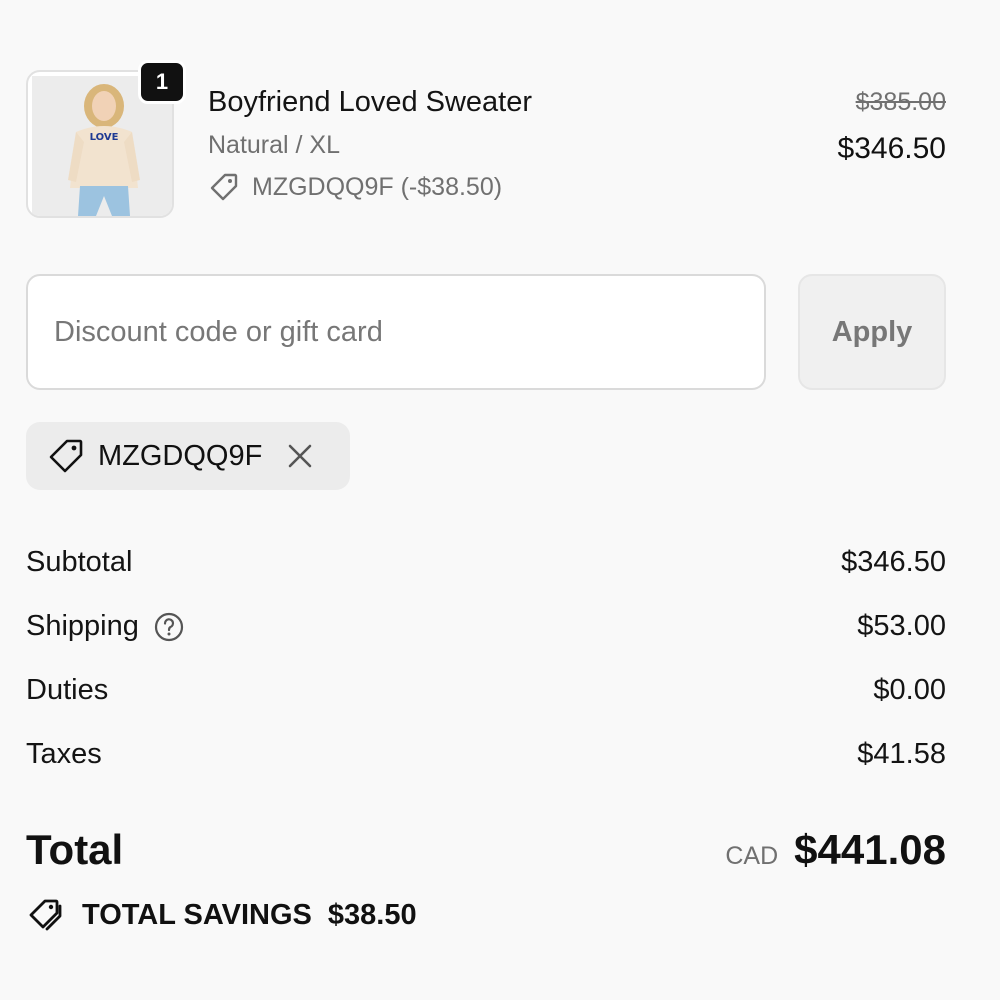 This screenshot has height=1000, width=1000. I want to click on subtotal-label: Subtotal, so click(79, 562).